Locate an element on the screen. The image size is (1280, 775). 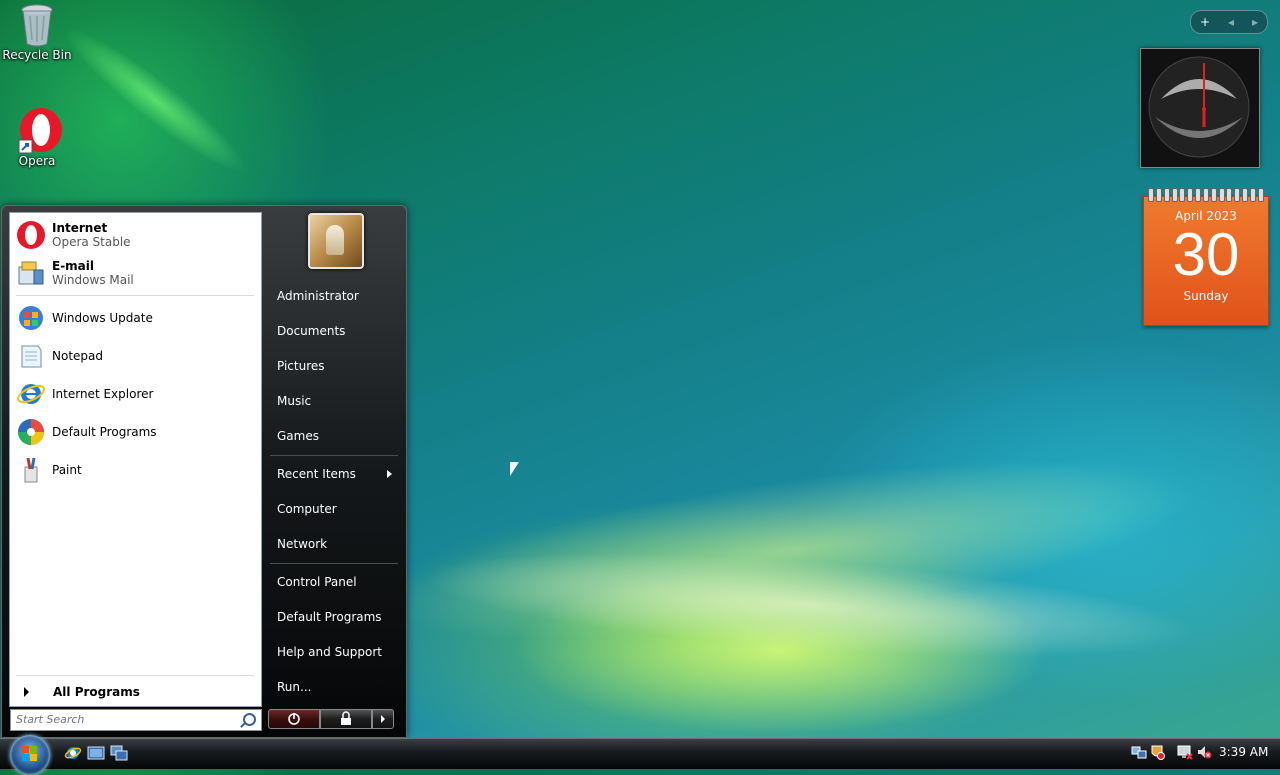
tray-volume is located at coordinates (1204, 753).